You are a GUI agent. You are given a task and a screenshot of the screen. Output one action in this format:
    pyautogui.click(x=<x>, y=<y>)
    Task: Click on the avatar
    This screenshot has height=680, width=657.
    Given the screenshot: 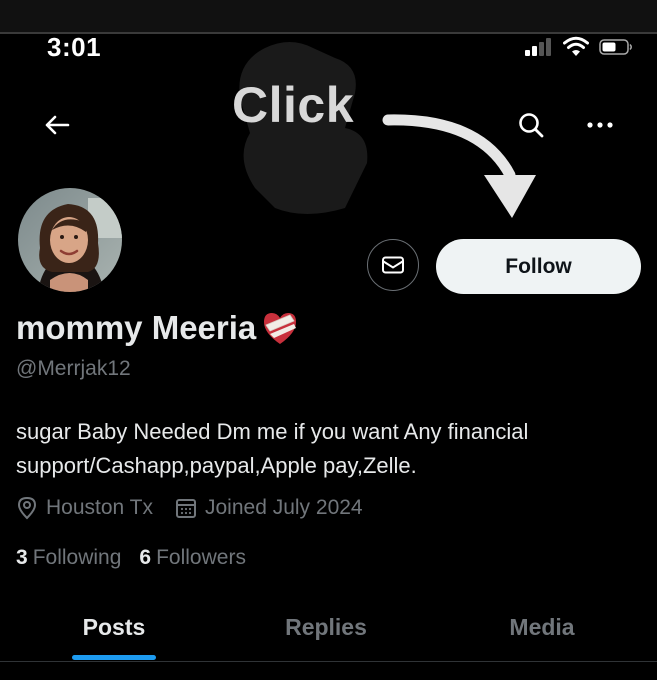 What is the action you would take?
    pyautogui.click(x=70, y=240)
    